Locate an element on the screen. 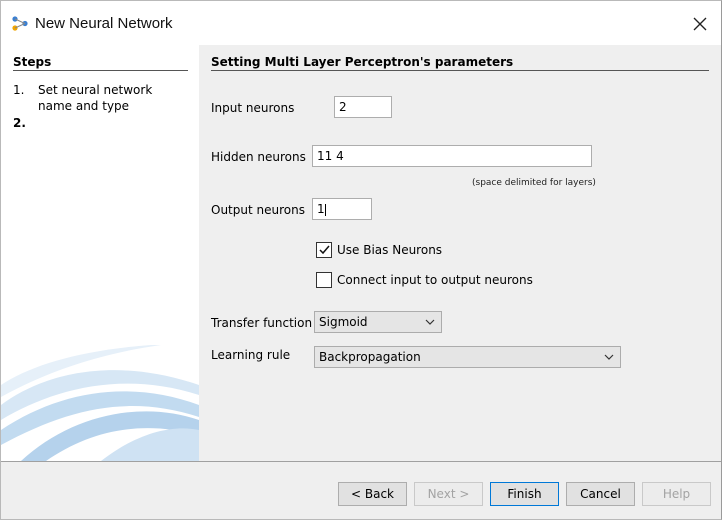 This screenshot has width=726, height=522. button-bar: < Back Next > Finish Cancel Help is located at coordinates (361, 490).